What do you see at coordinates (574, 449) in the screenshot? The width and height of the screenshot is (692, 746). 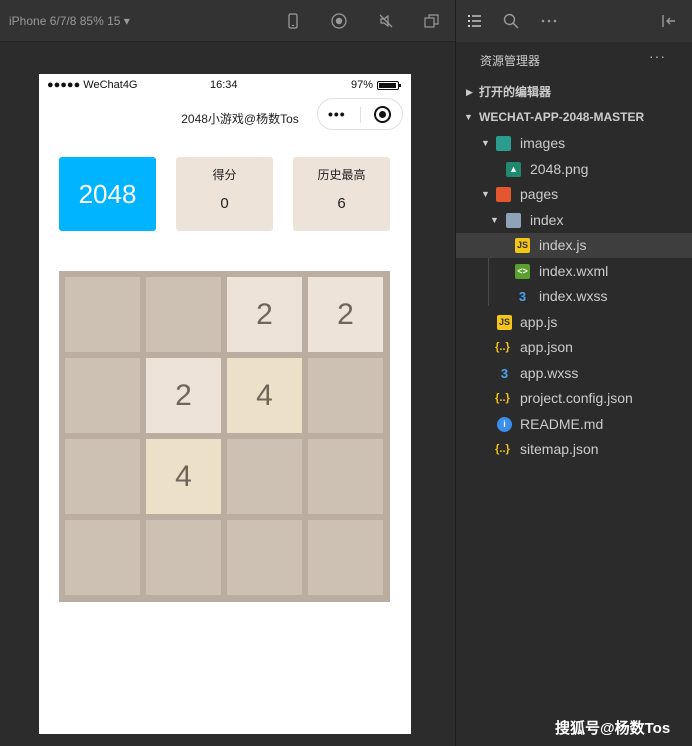 I see `tree-file-sitemap: {..} sitemap.json` at bounding box center [574, 449].